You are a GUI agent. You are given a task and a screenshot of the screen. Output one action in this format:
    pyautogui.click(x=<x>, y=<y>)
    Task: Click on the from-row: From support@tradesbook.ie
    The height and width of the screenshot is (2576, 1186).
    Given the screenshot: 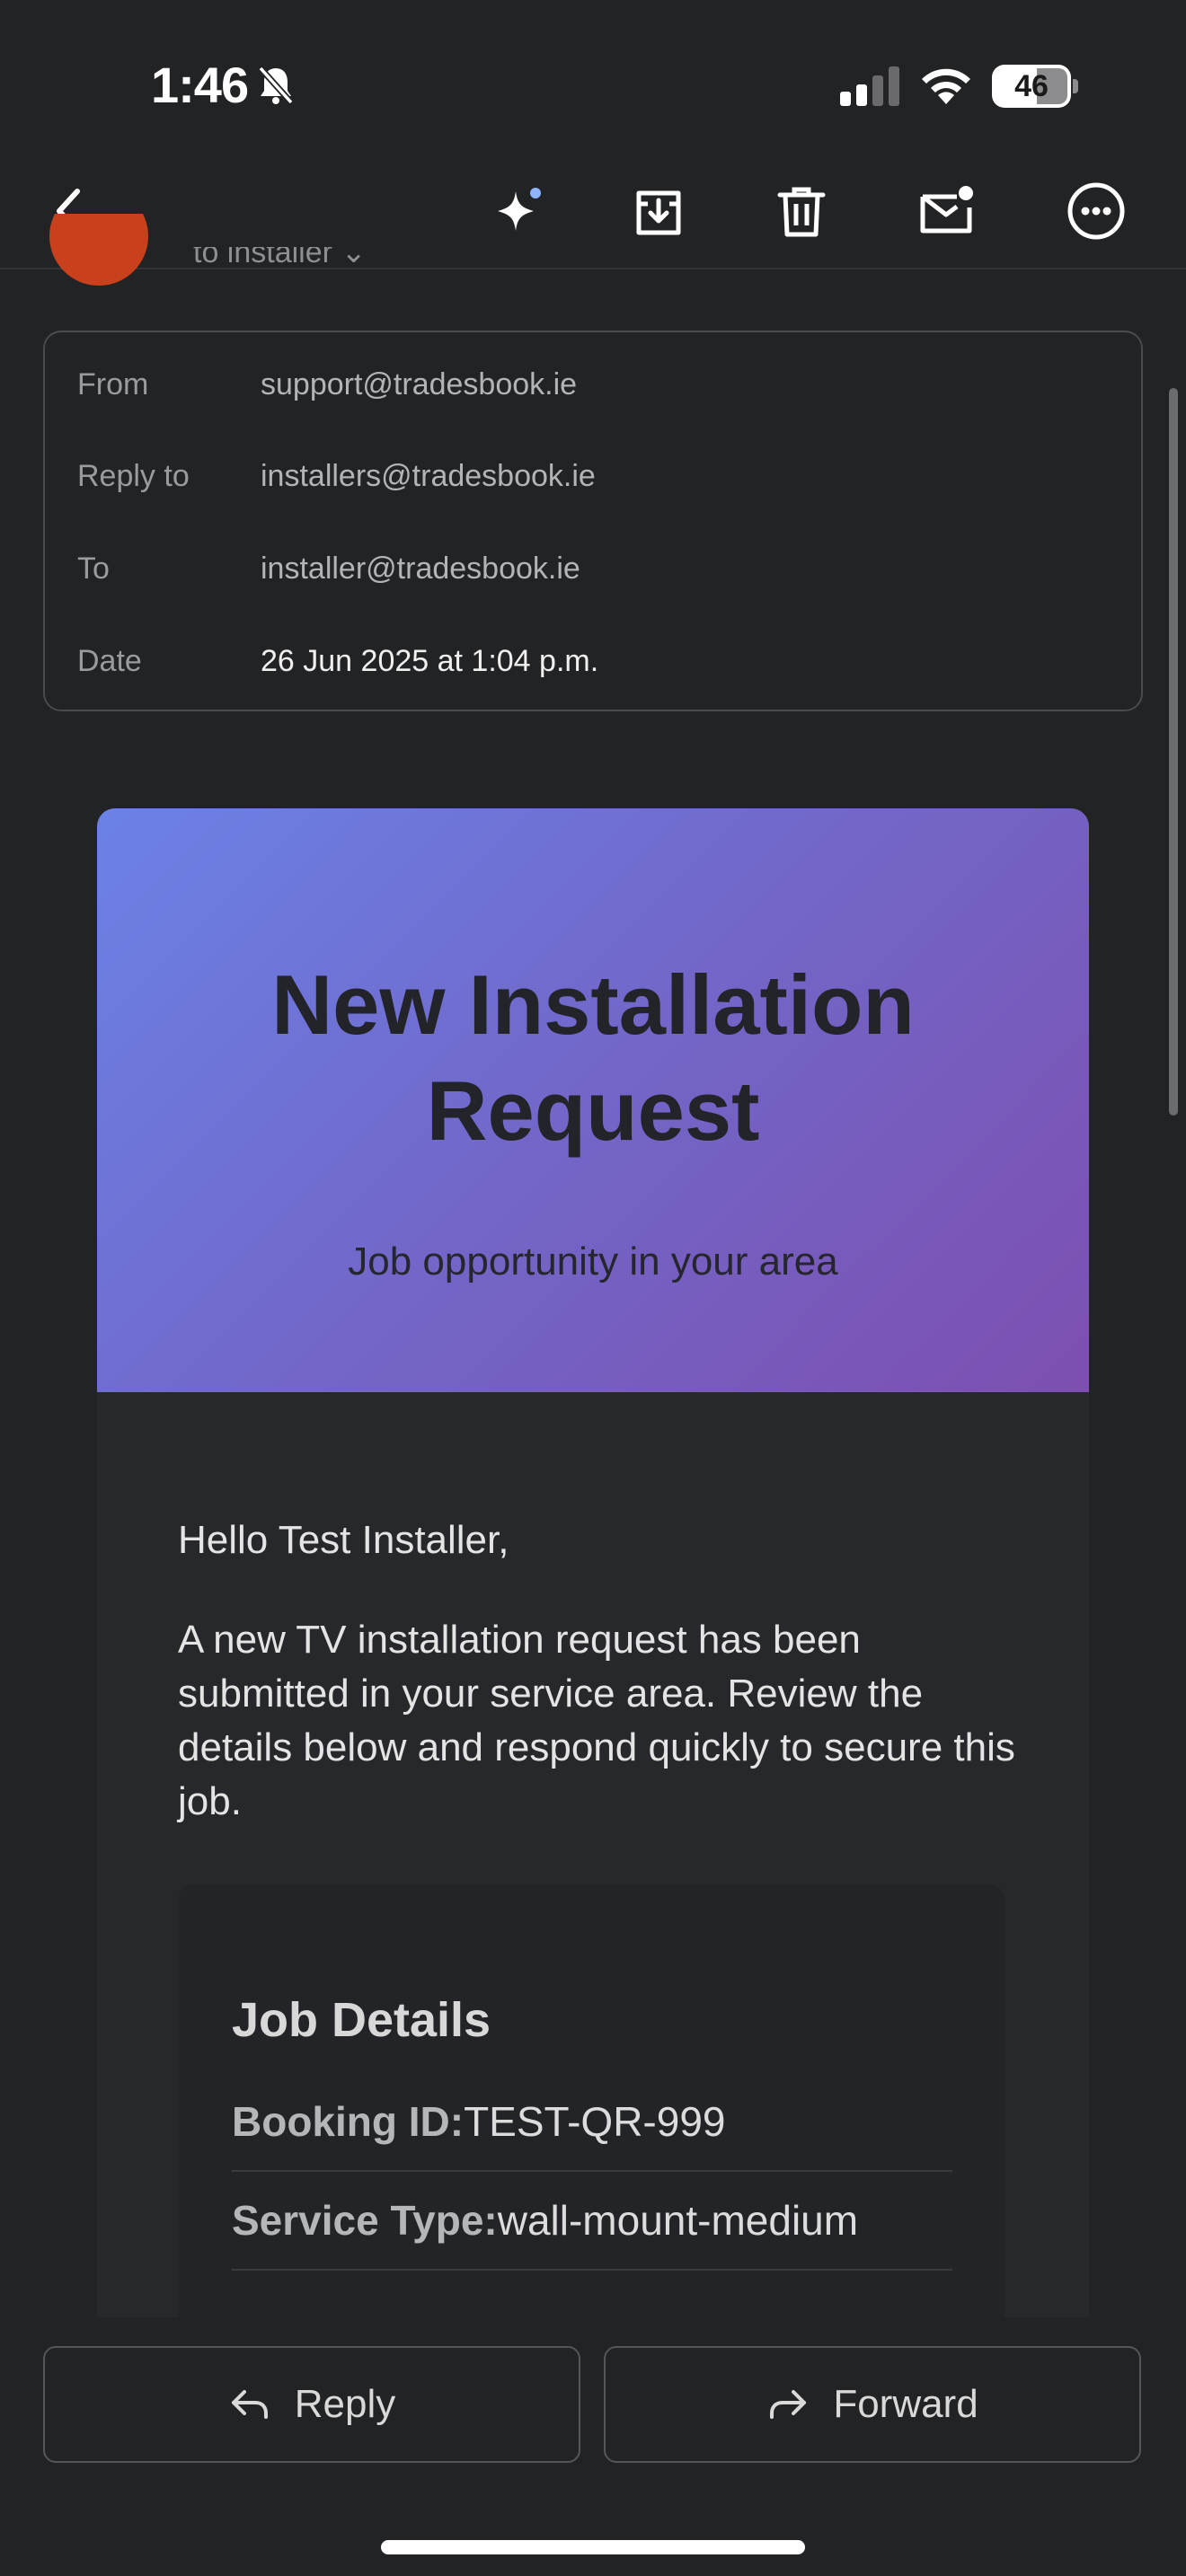 What is the action you would take?
    pyautogui.click(x=593, y=384)
    